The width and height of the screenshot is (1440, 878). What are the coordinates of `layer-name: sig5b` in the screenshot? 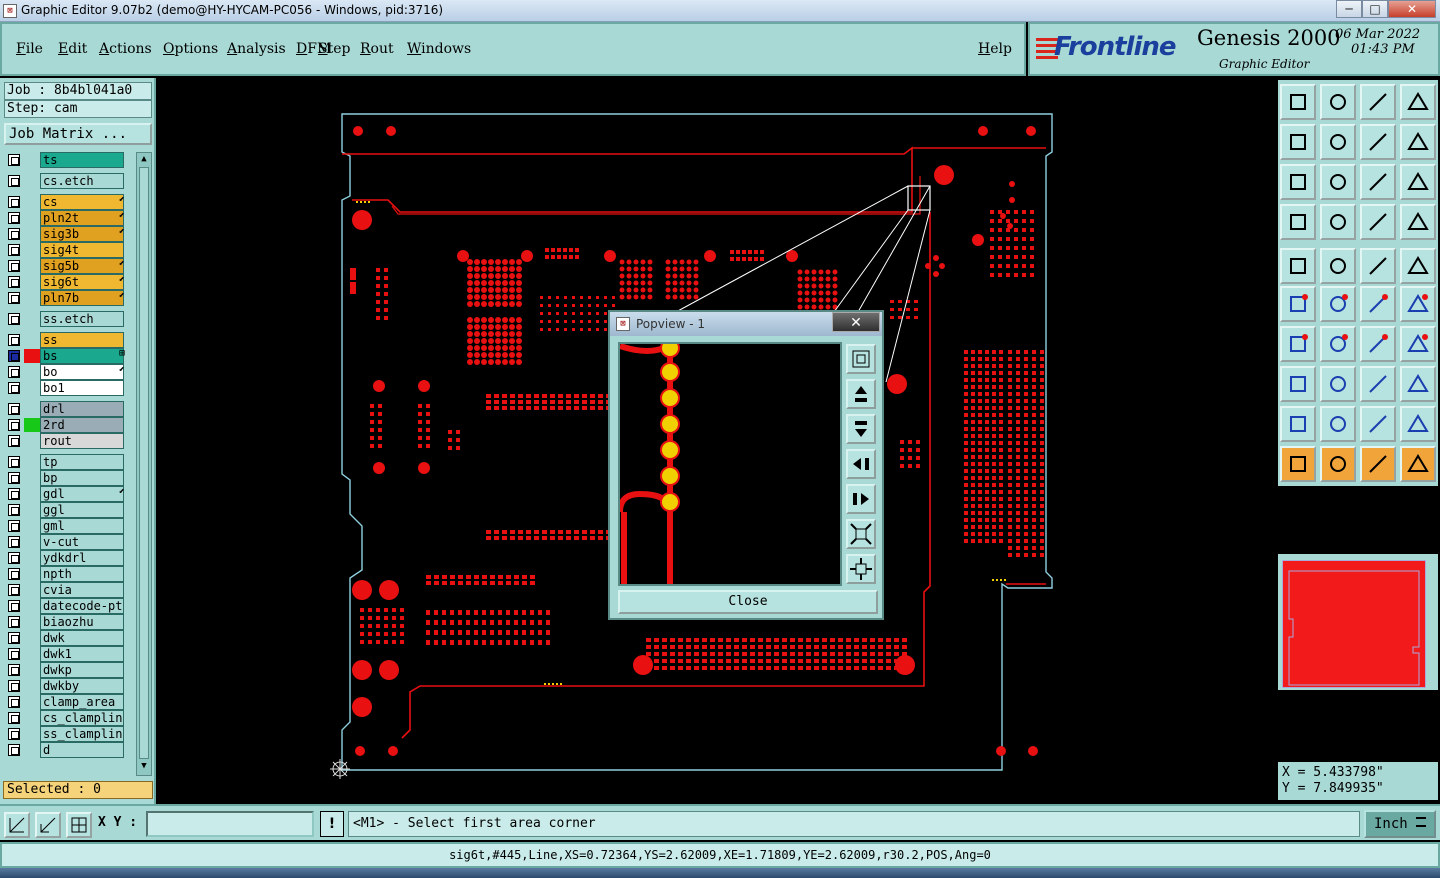 It's located at (82, 266).